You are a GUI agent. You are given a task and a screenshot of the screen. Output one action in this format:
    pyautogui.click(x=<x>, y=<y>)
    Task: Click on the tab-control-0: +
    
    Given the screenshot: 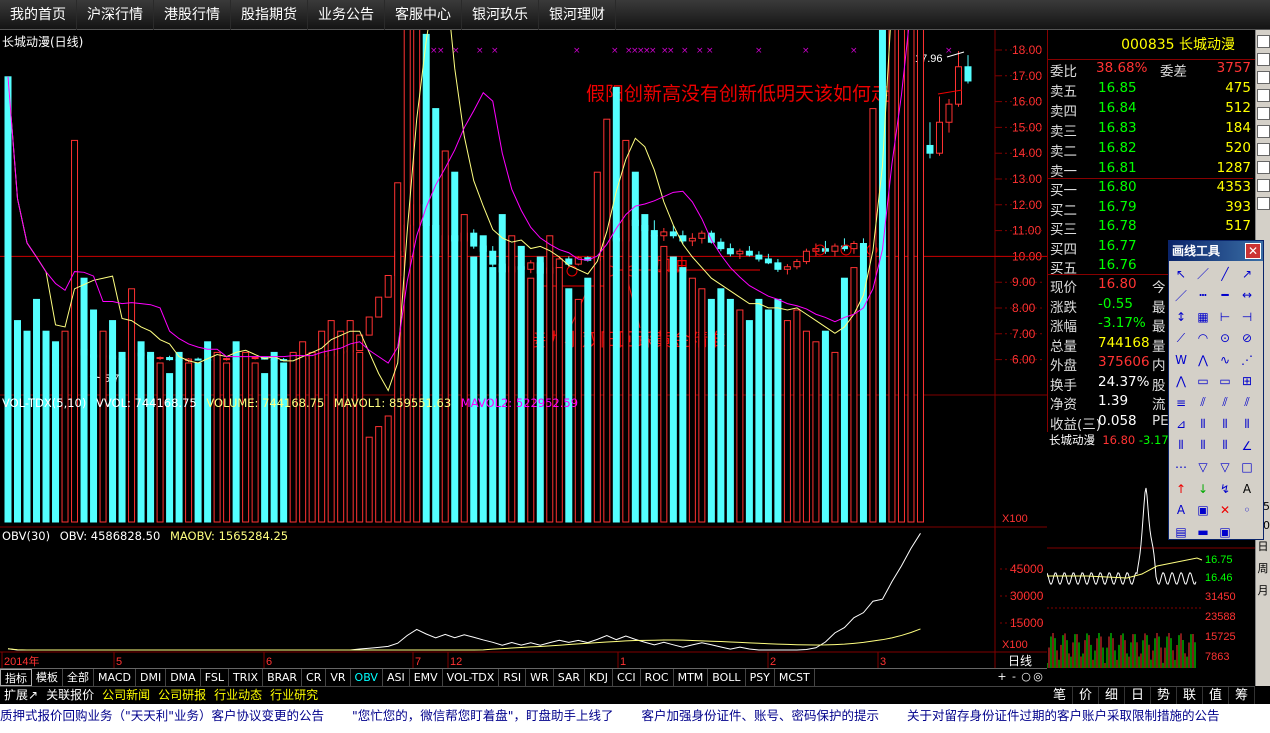 What is the action you would take?
    pyautogui.click(x=1002, y=677)
    